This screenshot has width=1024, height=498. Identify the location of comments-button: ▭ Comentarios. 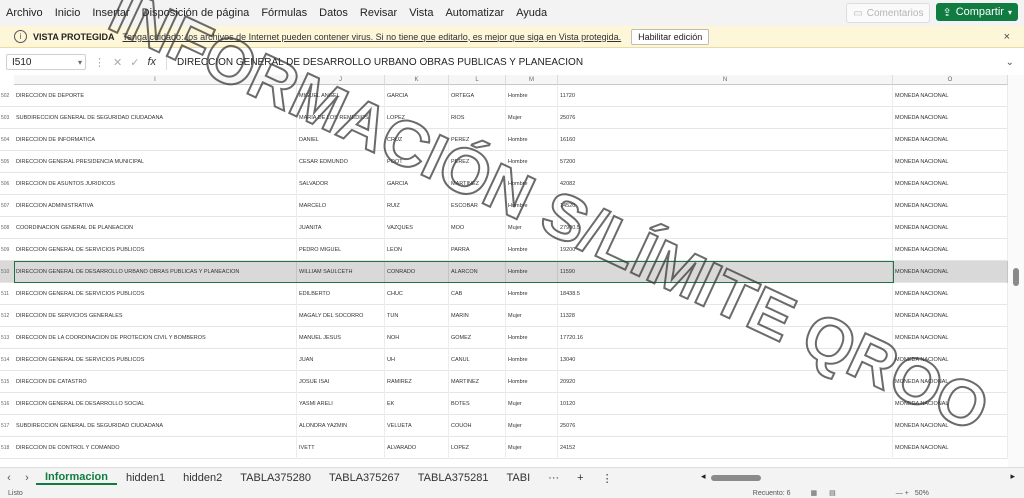
(888, 13).